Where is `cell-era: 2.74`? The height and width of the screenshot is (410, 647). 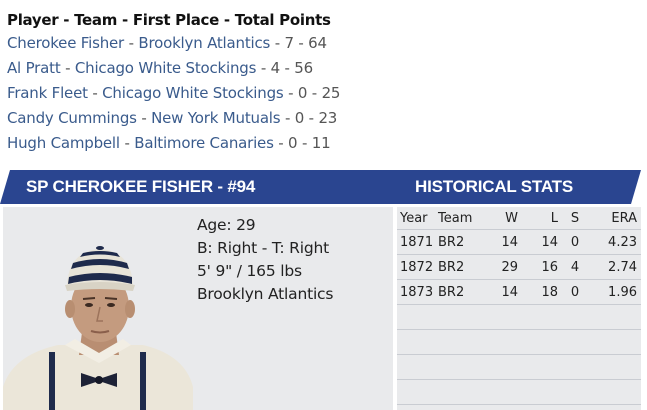
cell-era: 2.74 is located at coordinates (616, 267).